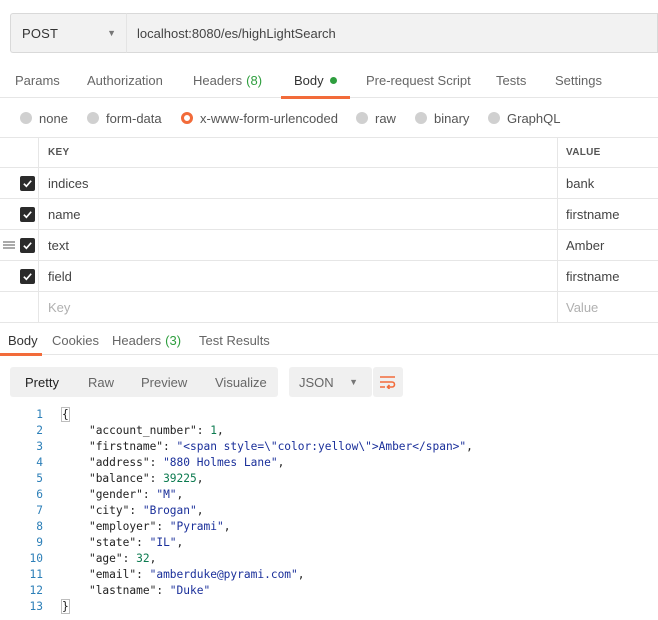 Image resolution: width=658 pixels, height=620 pixels. I want to click on response-tab-test-results: Test Results, so click(234, 340).